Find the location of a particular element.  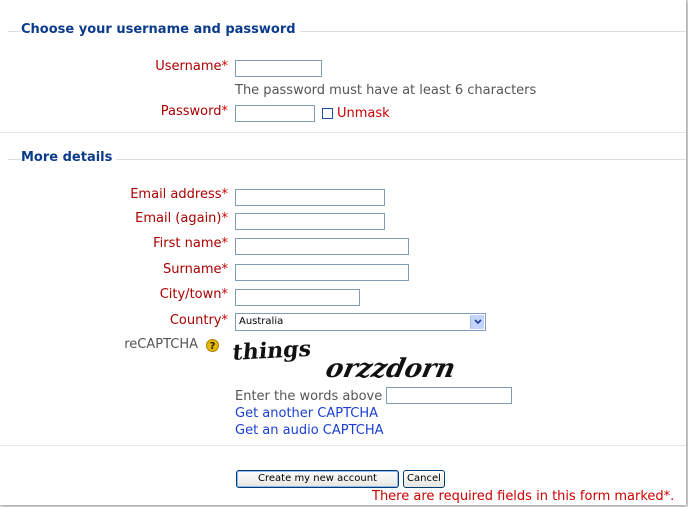

country-label-text: Country is located at coordinates (195, 320).